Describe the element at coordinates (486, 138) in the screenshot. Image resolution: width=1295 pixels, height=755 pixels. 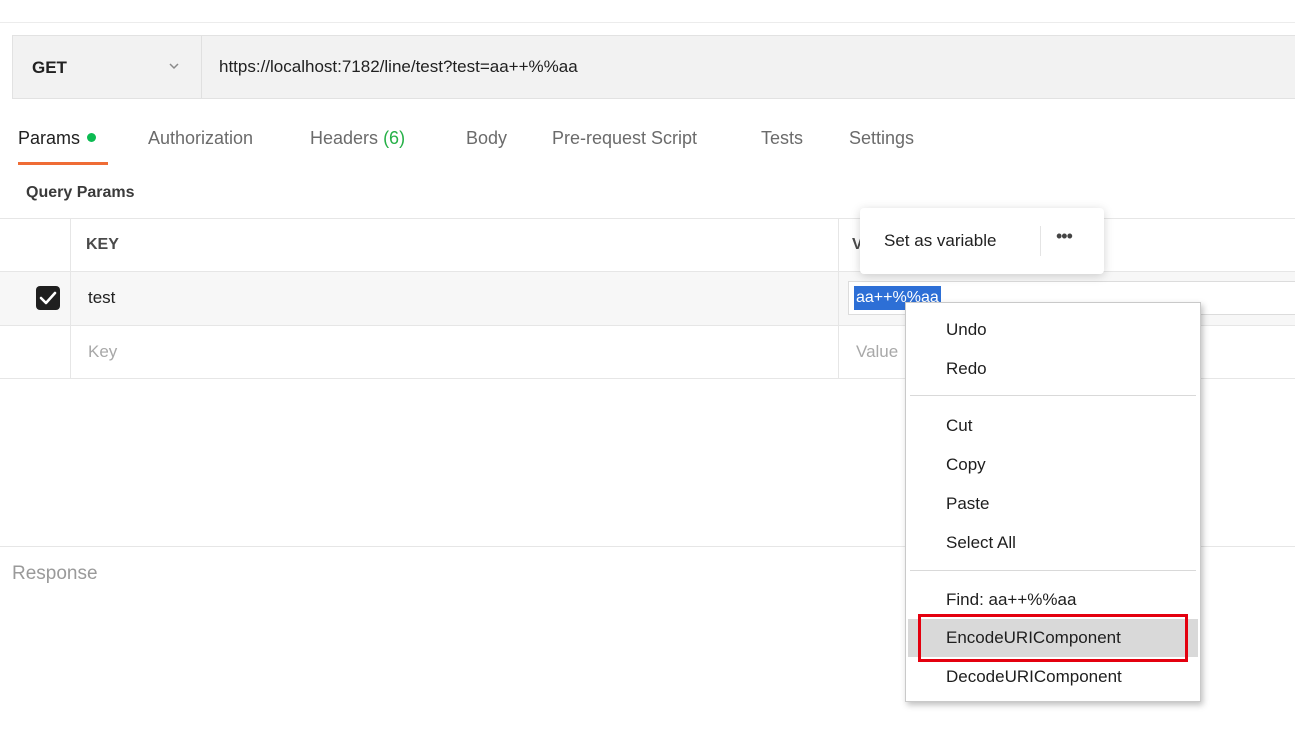
I see `tab-body: Body` at that location.